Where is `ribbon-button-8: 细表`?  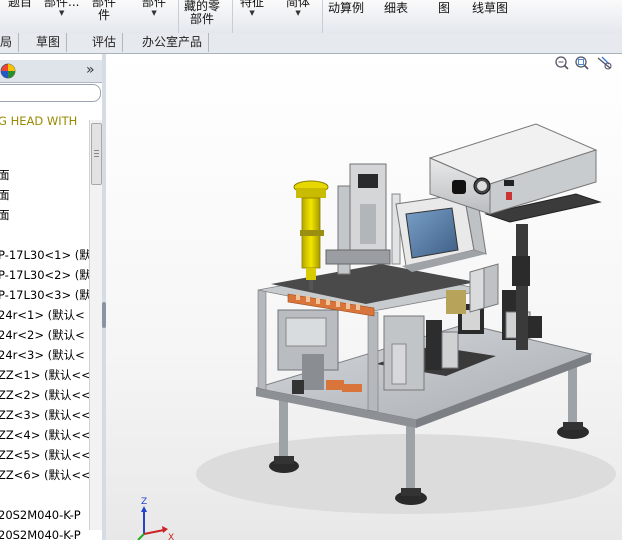 ribbon-button-8: 细表 is located at coordinates (396, 8).